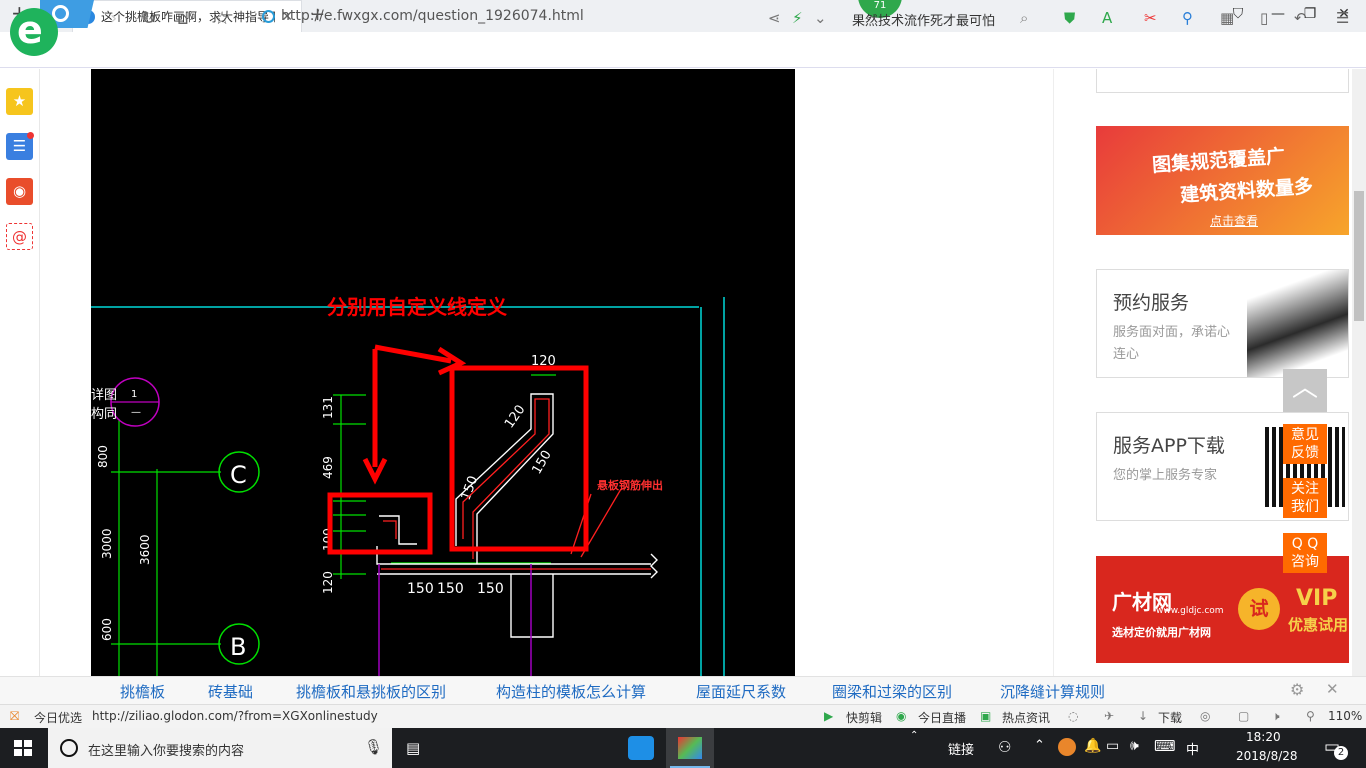 The image size is (1366, 768). What do you see at coordinates (1246, 191) in the screenshot?
I see `ad1-line2: 建筑资料数量多` at bounding box center [1246, 191].